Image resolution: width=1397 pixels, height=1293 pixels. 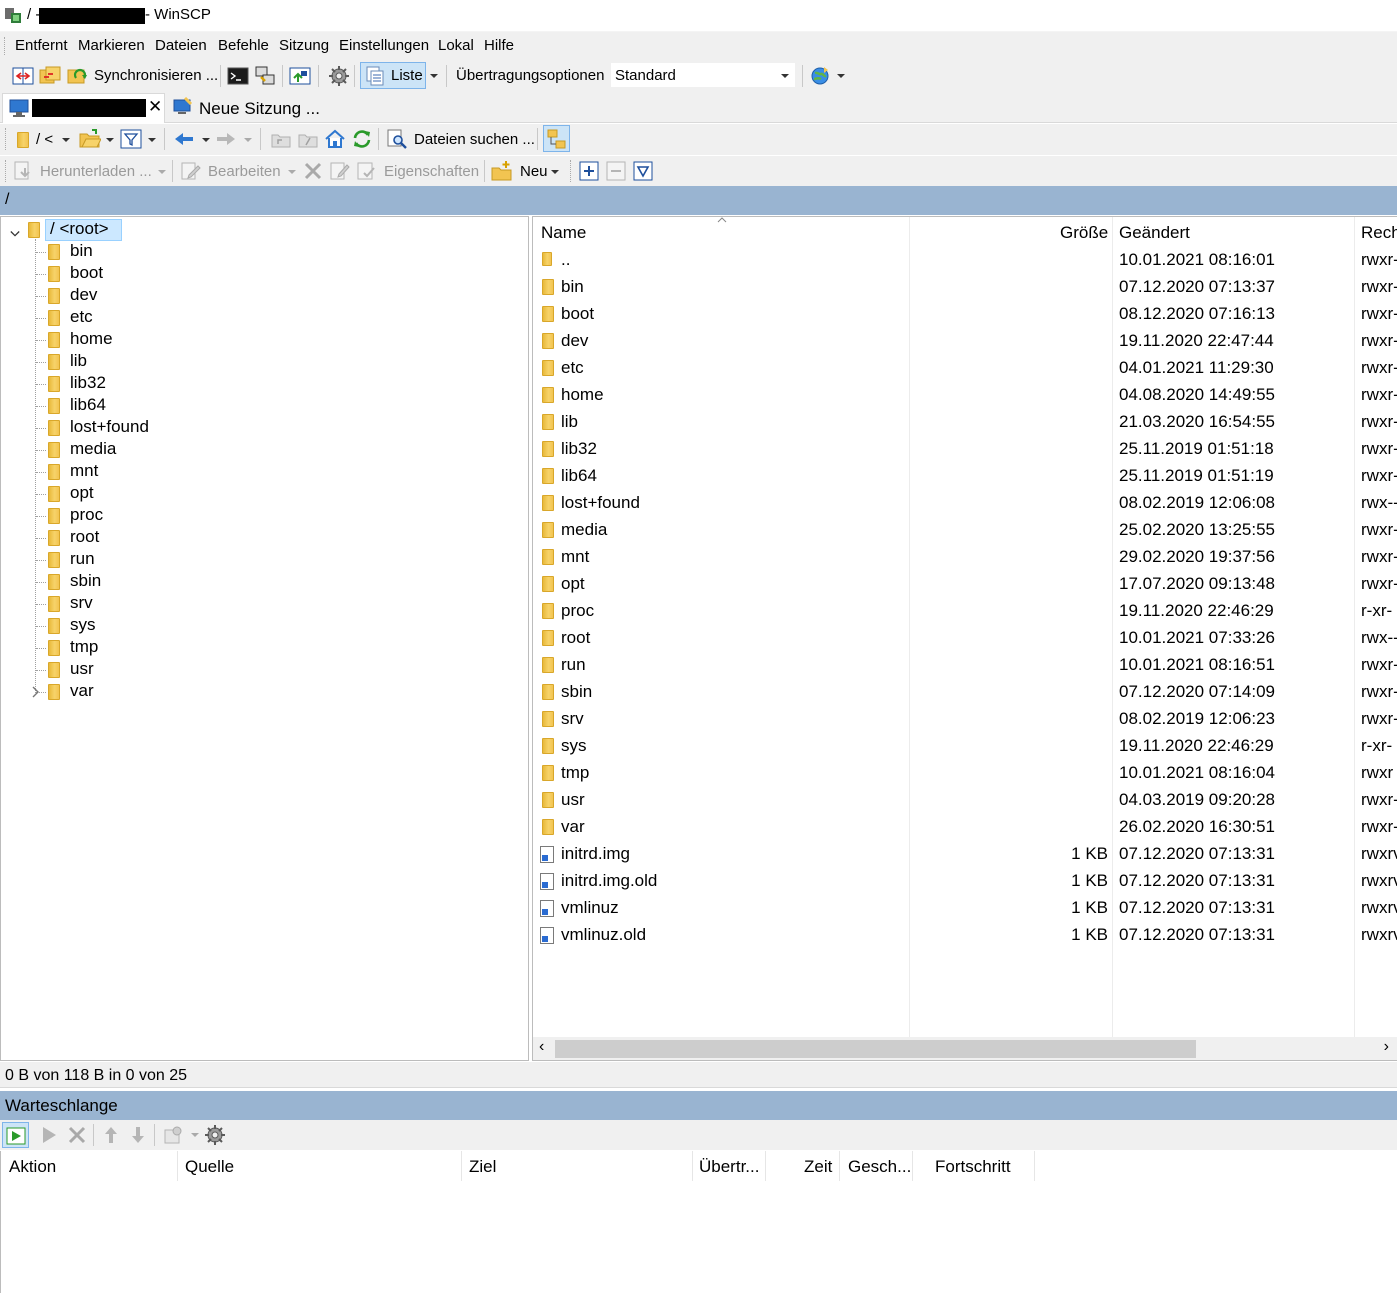 I want to click on rename-icon, so click(x=340, y=171).